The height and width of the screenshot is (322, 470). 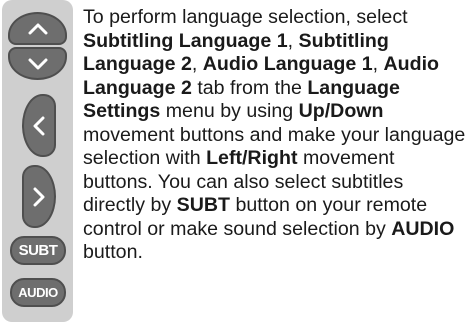 I want to click on chevron-right-icon, so click(x=39, y=197).